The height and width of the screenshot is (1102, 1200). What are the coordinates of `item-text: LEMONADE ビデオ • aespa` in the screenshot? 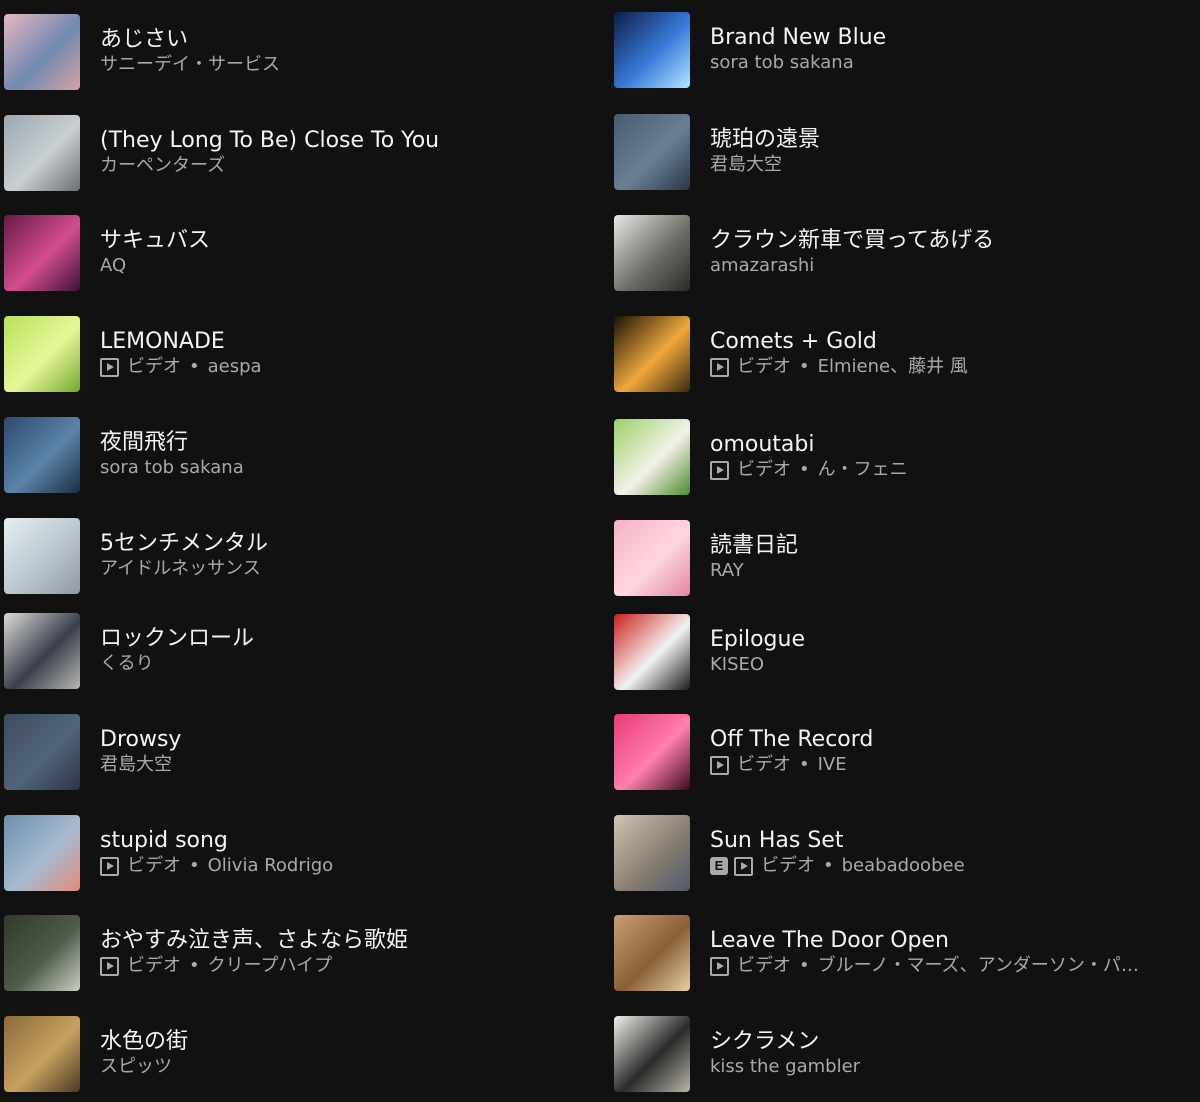 It's located at (181, 354).